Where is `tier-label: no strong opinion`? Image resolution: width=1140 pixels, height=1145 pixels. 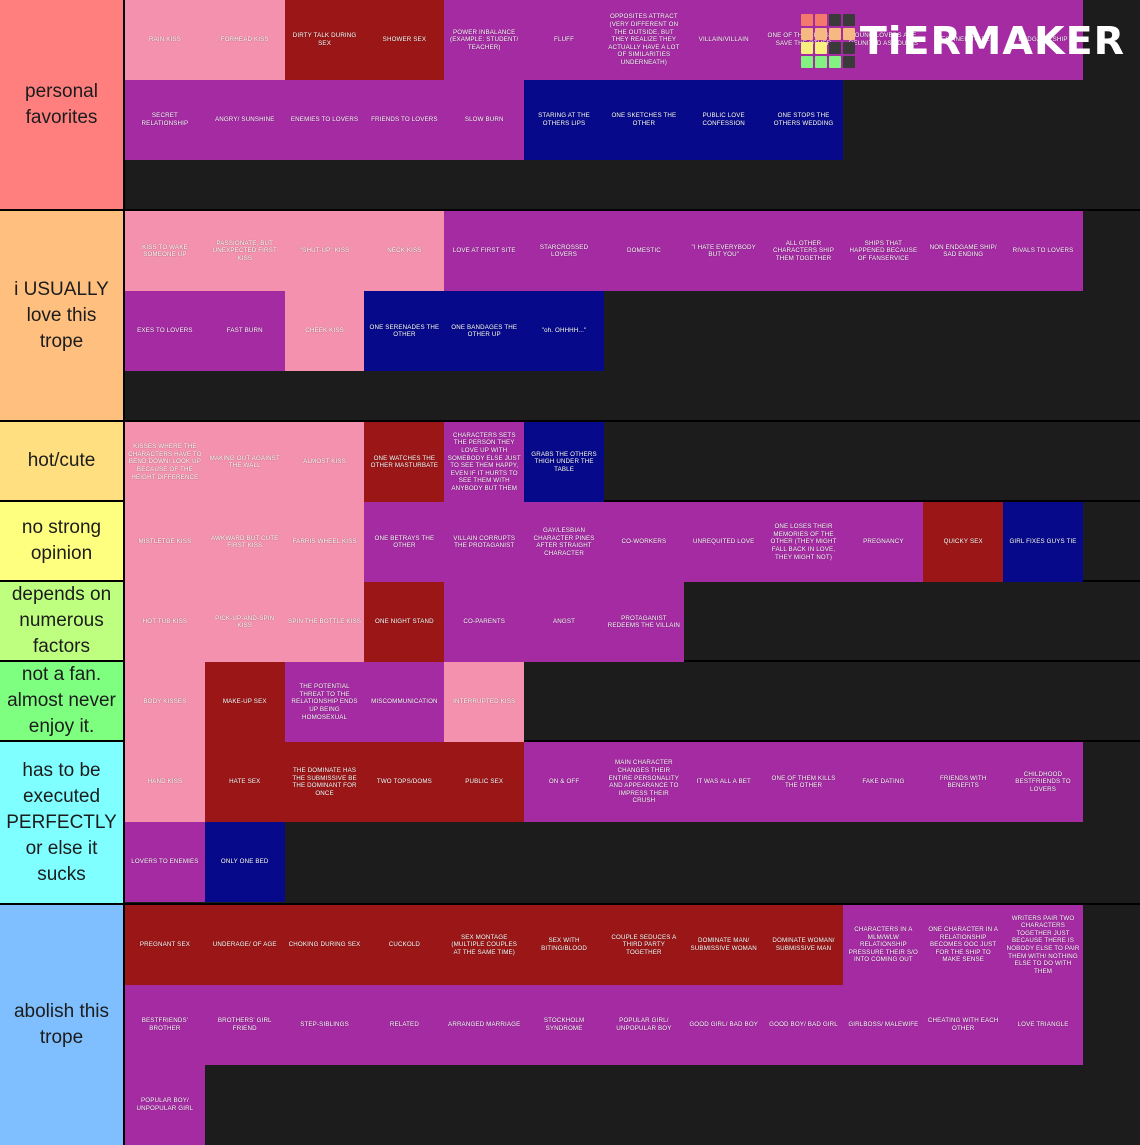
tier-label: no strong opinion is located at coordinates (62, 541).